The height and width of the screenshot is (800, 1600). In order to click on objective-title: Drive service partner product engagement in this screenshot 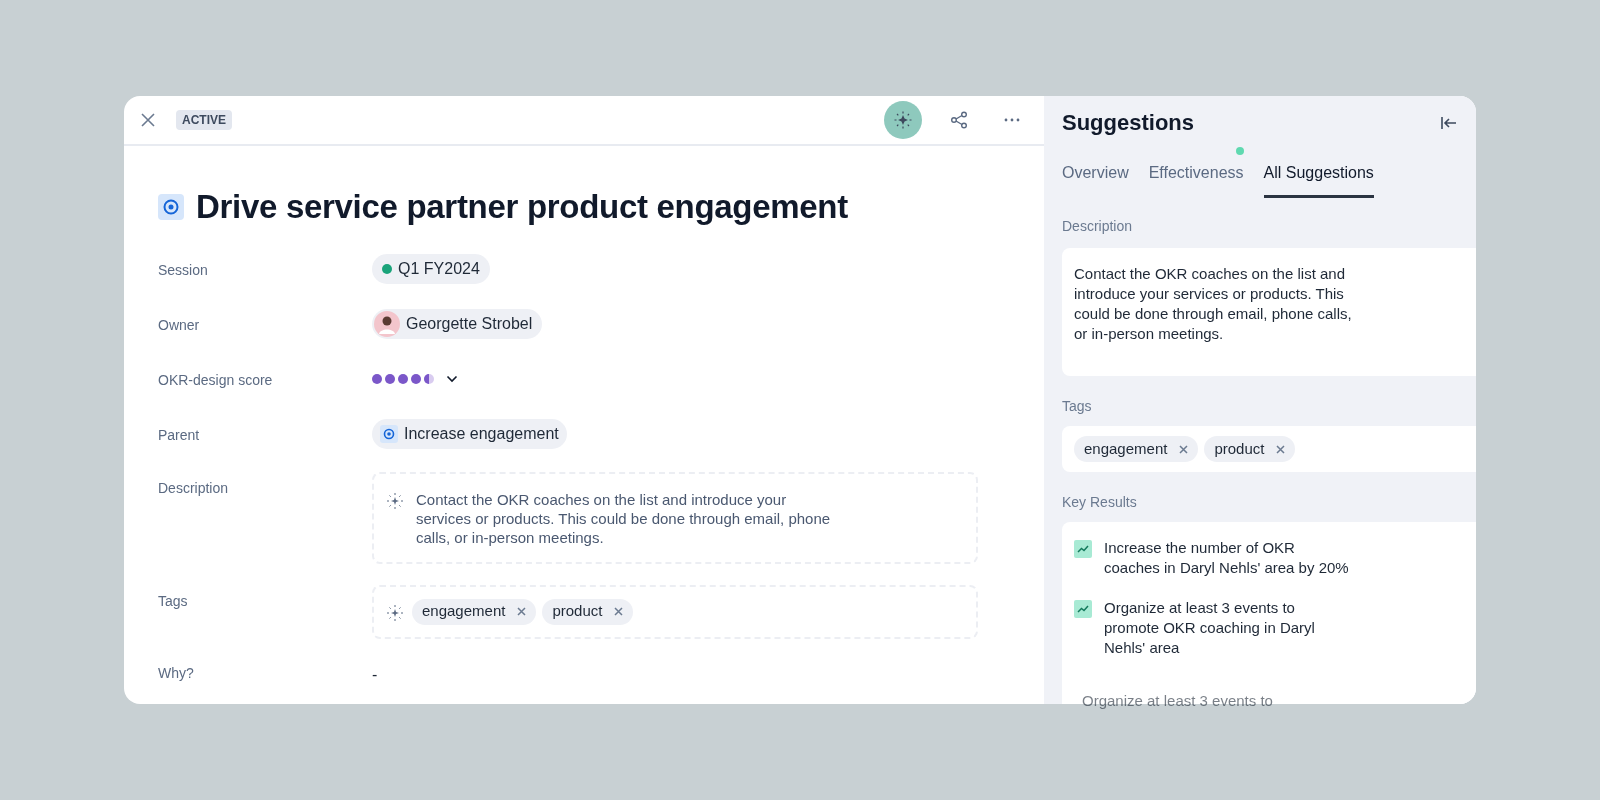, I will do `click(522, 207)`.